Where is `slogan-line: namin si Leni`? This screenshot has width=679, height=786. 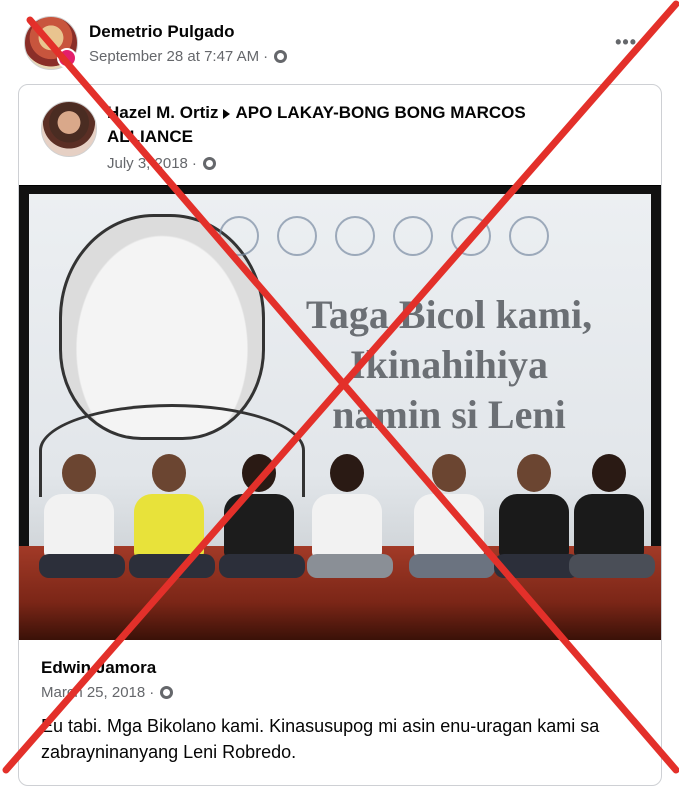 slogan-line: namin si Leni is located at coordinates (449, 414).